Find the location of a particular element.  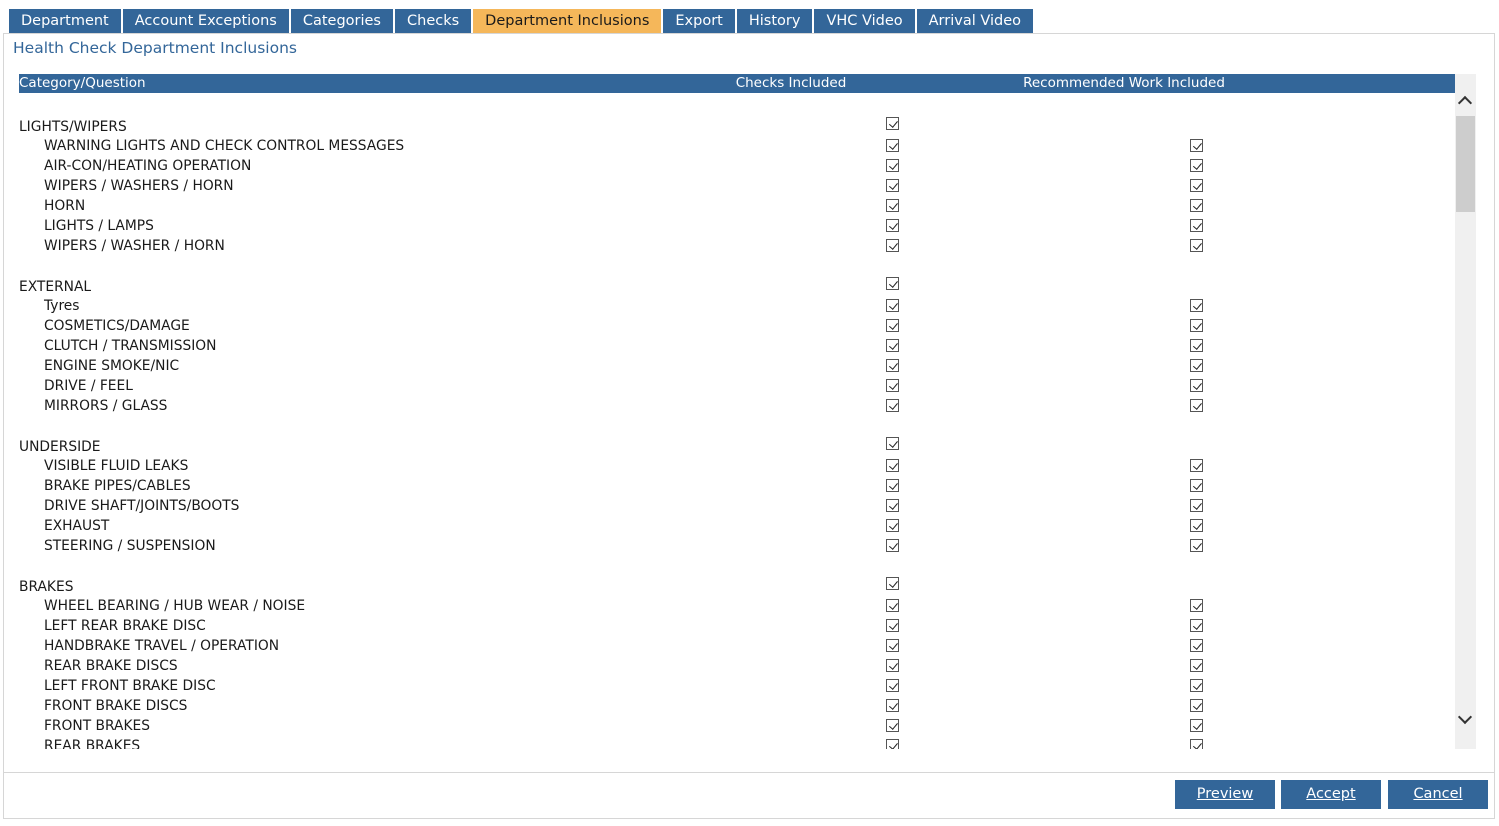

header-recommended-work-included: Recommended Work Included is located at coordinates (1124, 83).